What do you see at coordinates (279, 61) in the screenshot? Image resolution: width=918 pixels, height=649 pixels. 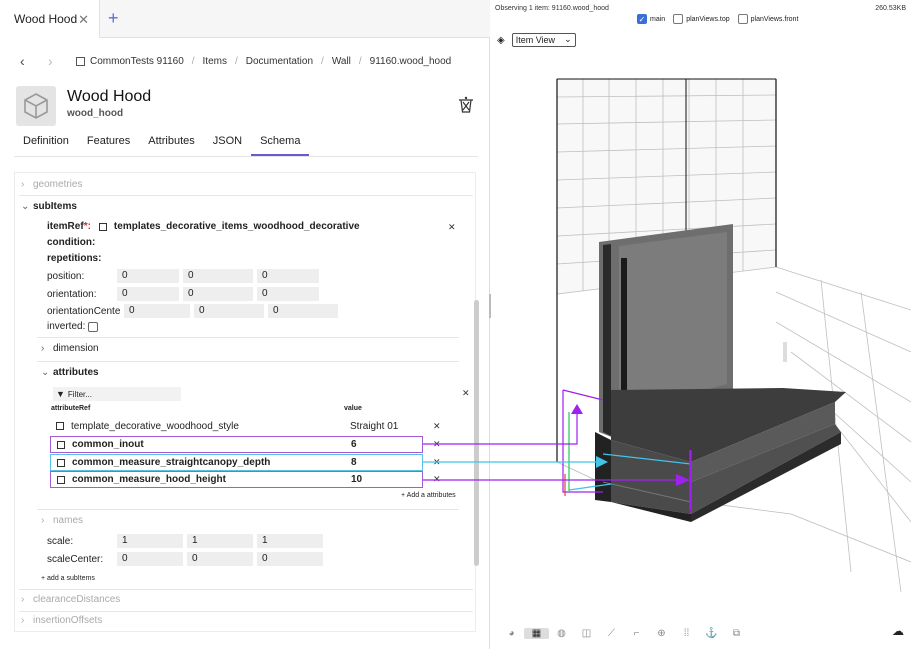 I see `breadcrumb-item: Documentation` at bounding box center [279, 61].